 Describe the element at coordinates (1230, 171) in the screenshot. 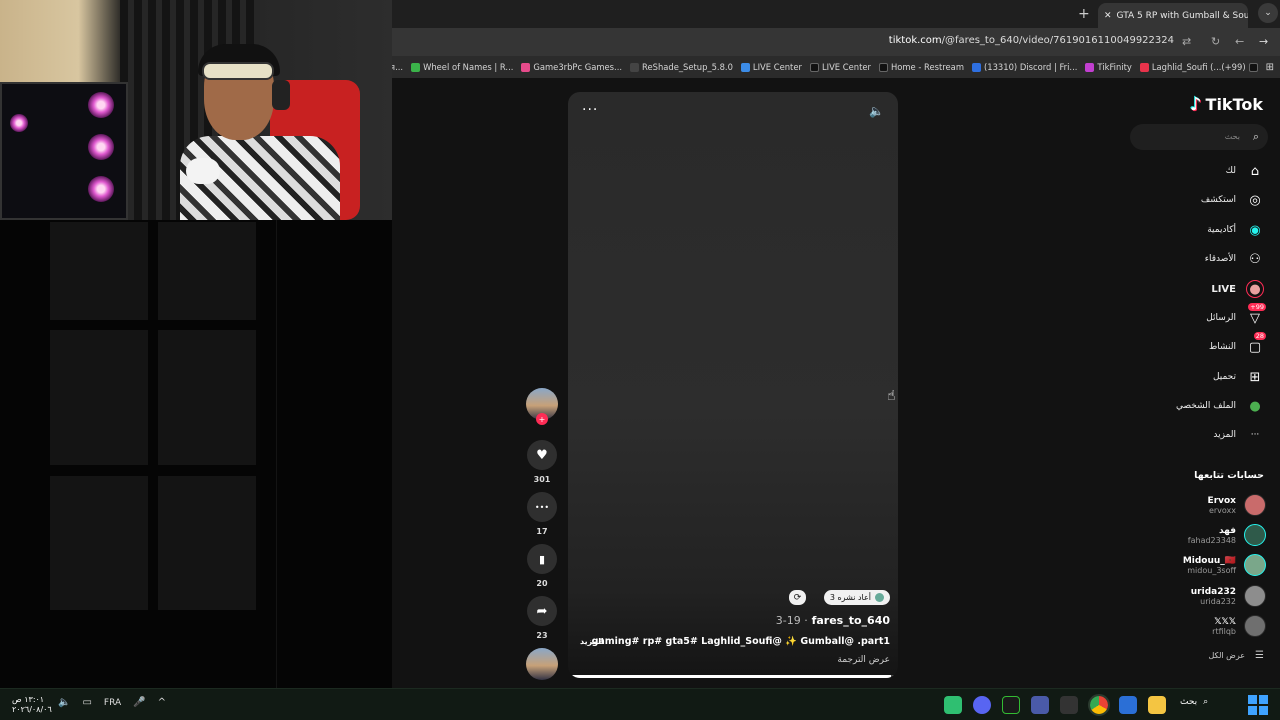

I see `nav-label: لك` at that location.